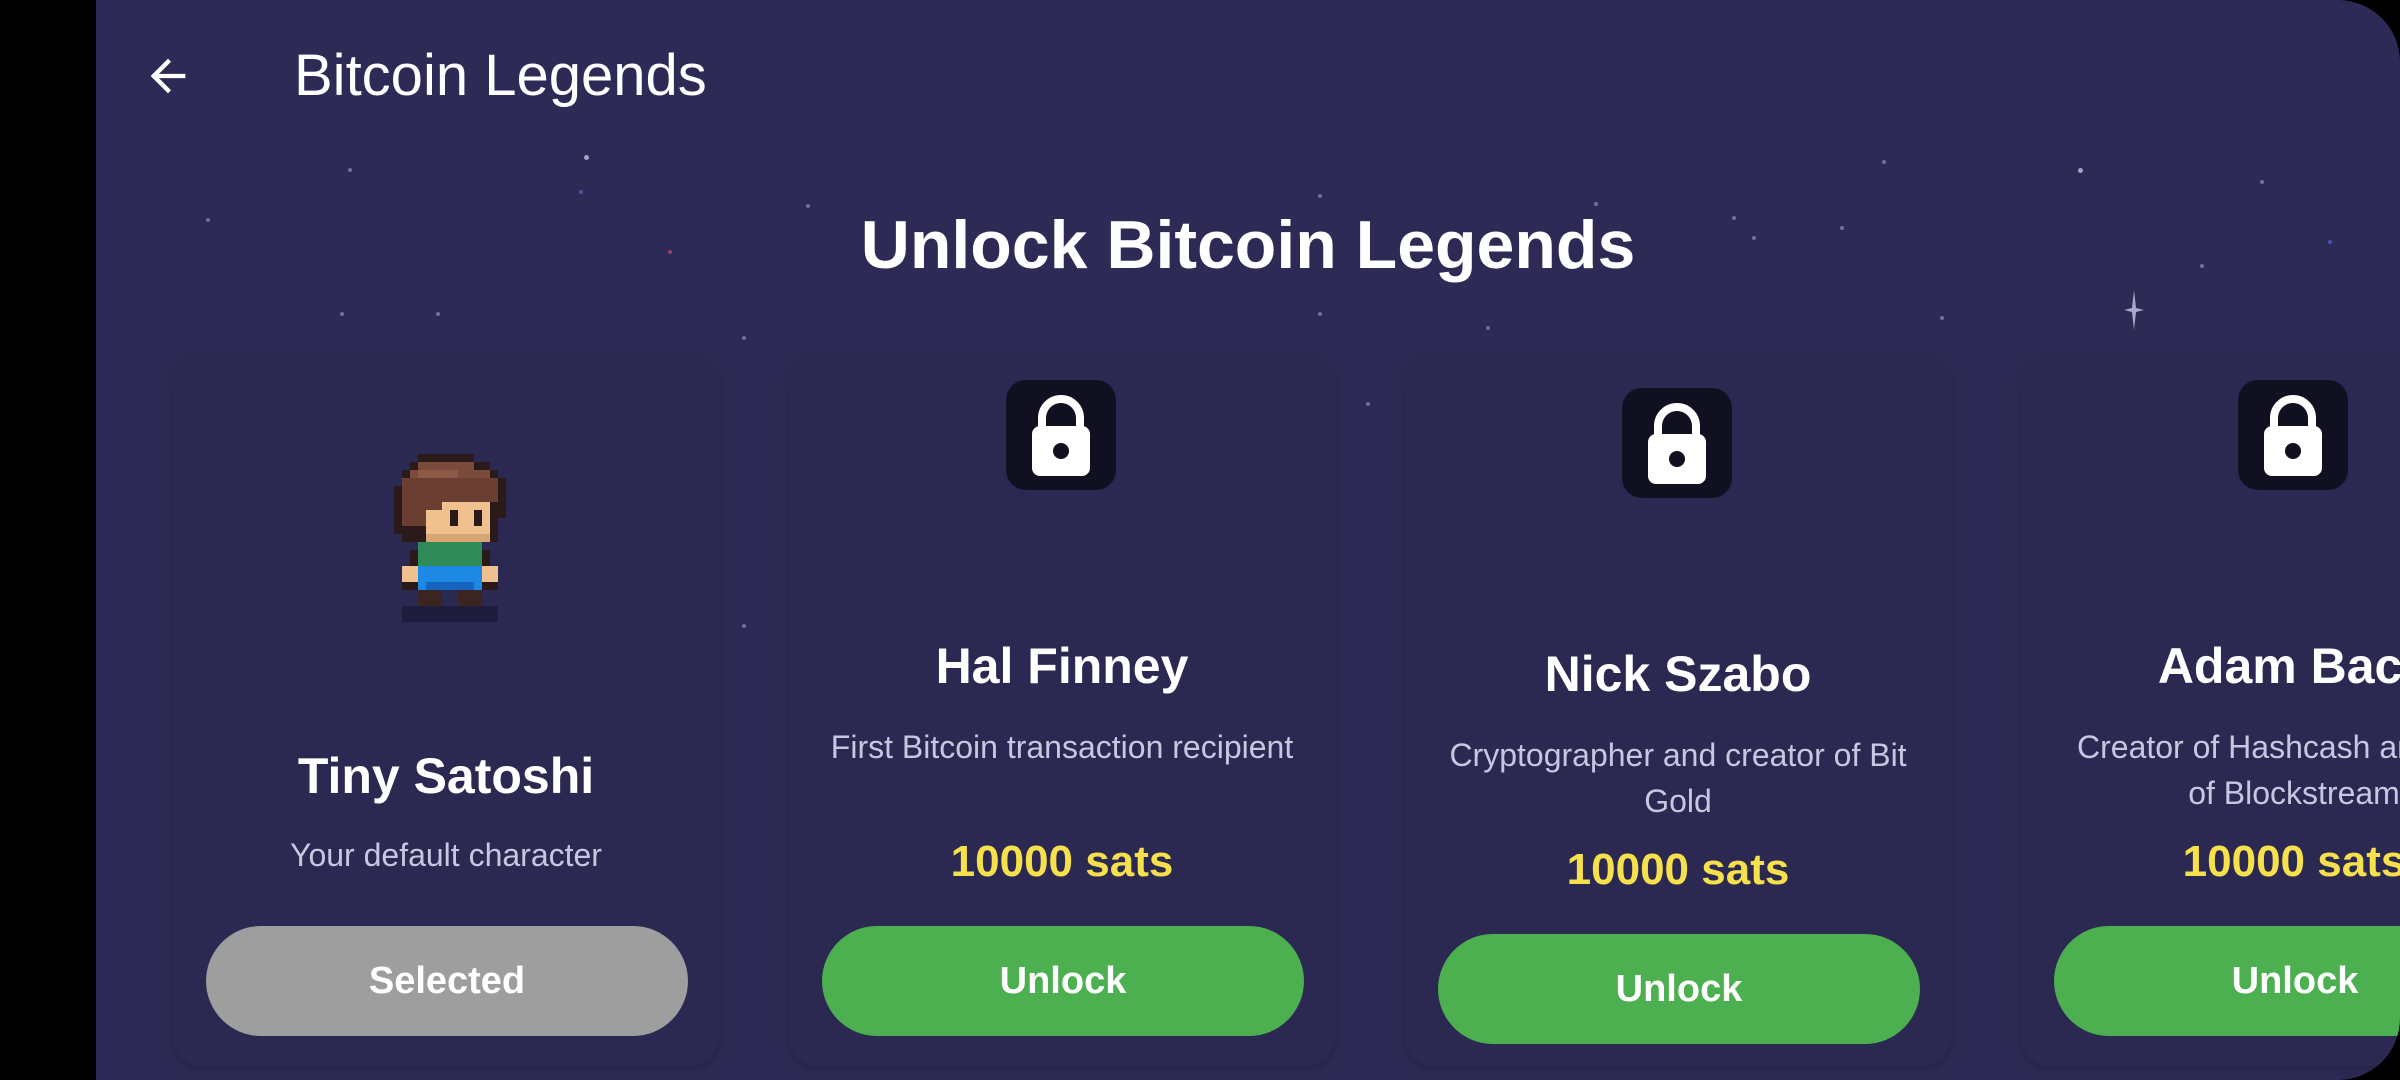 The width and height of the screenshot is (2400, 1080). Describe the element at coordinates (2227, 981) in the screenshot. I see `unlock-button-adam-back: Unlock` at that location.